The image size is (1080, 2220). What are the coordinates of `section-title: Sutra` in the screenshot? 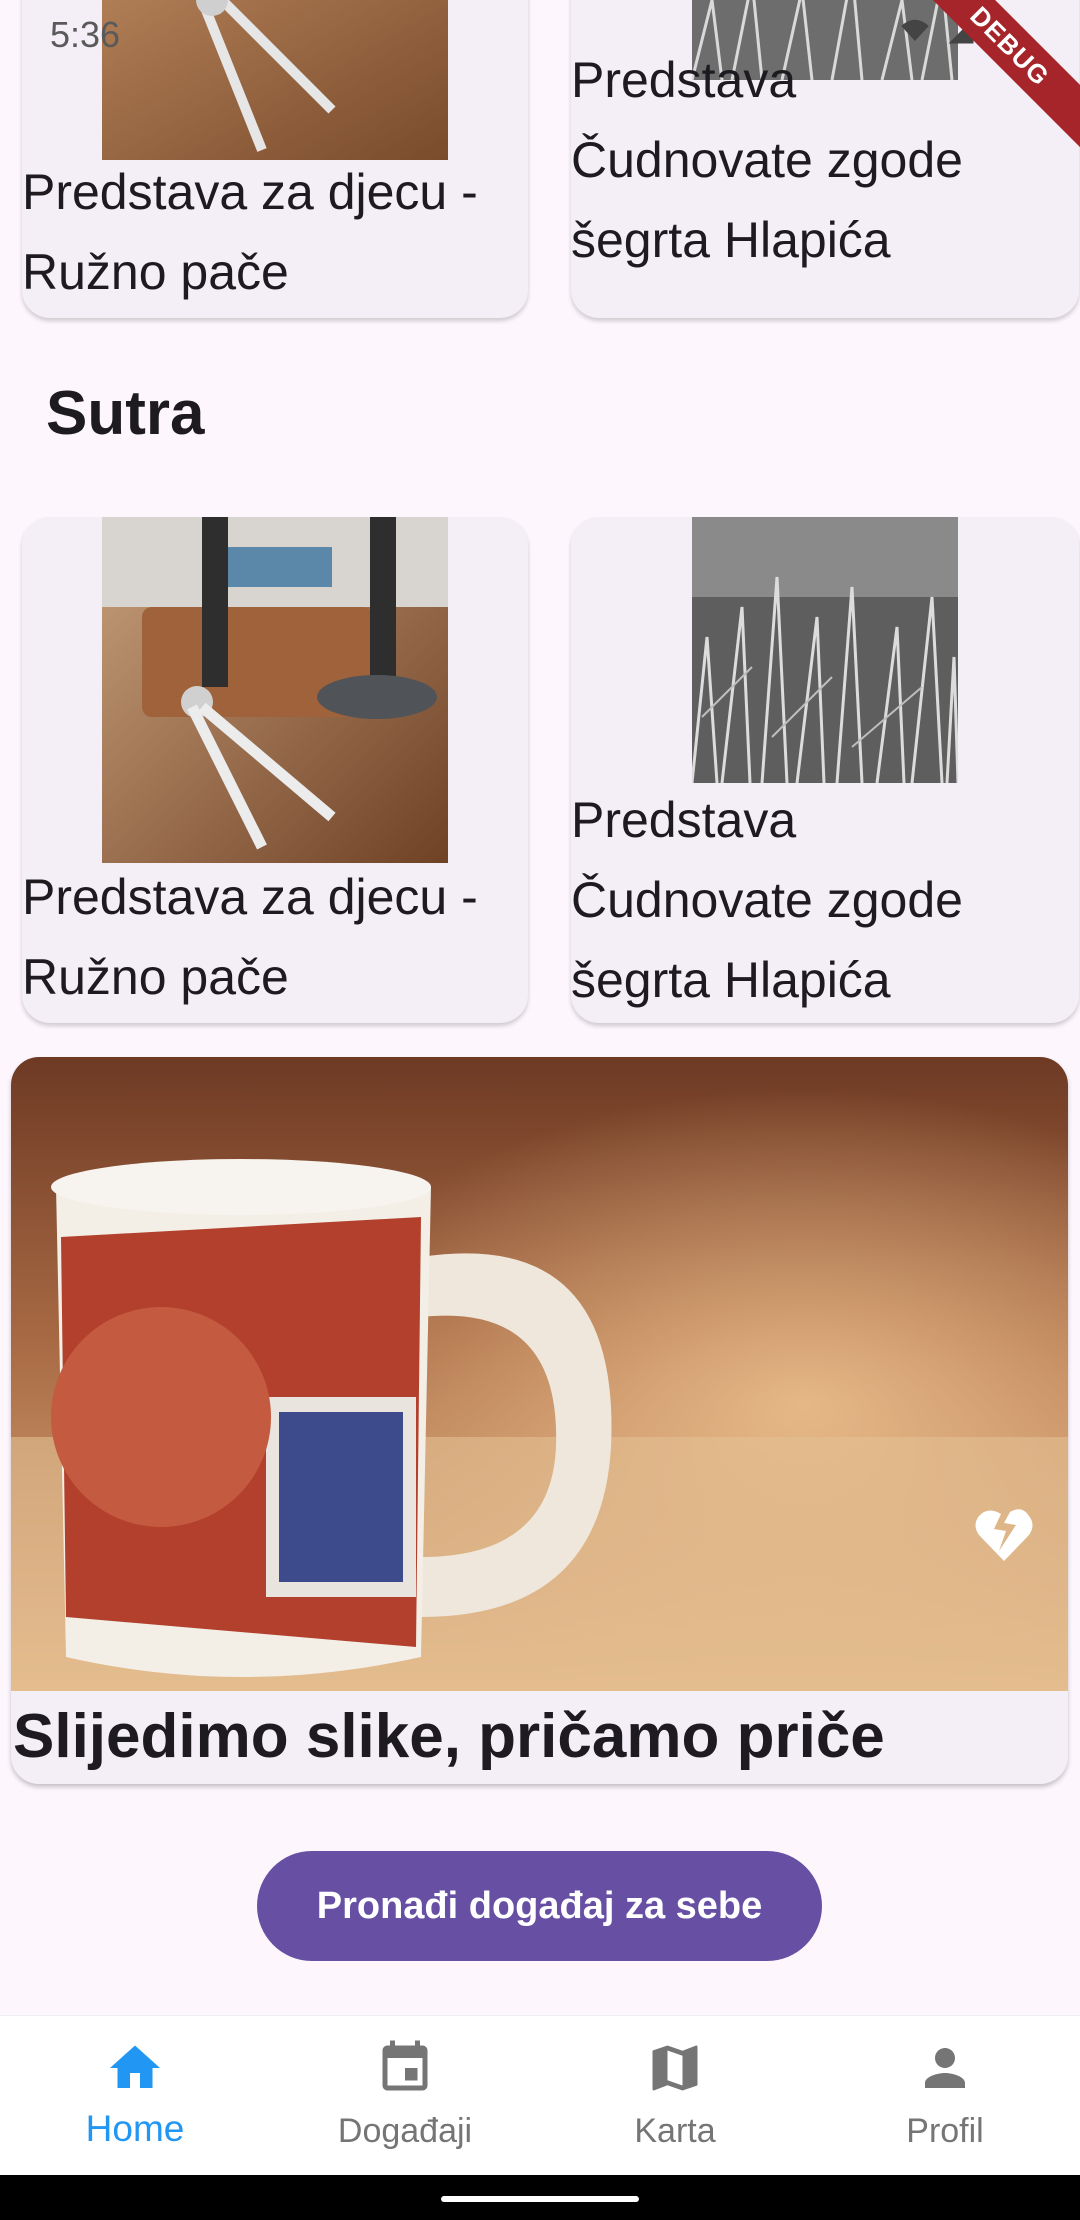 It's located at (125, 413).